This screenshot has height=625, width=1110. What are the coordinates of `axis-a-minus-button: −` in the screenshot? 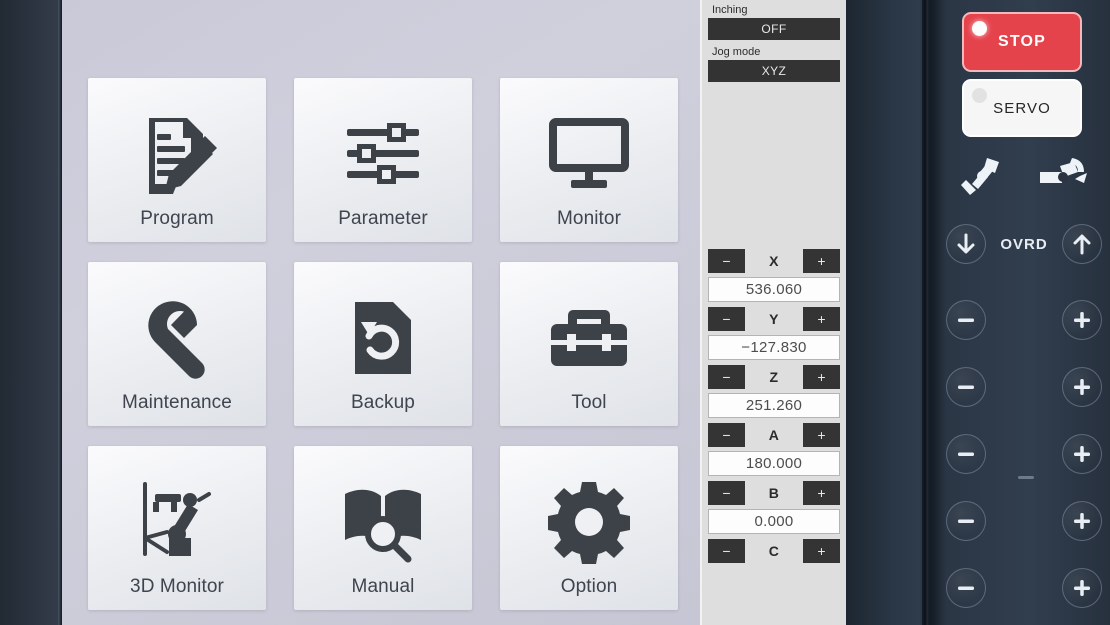 It's located at (726, 435).